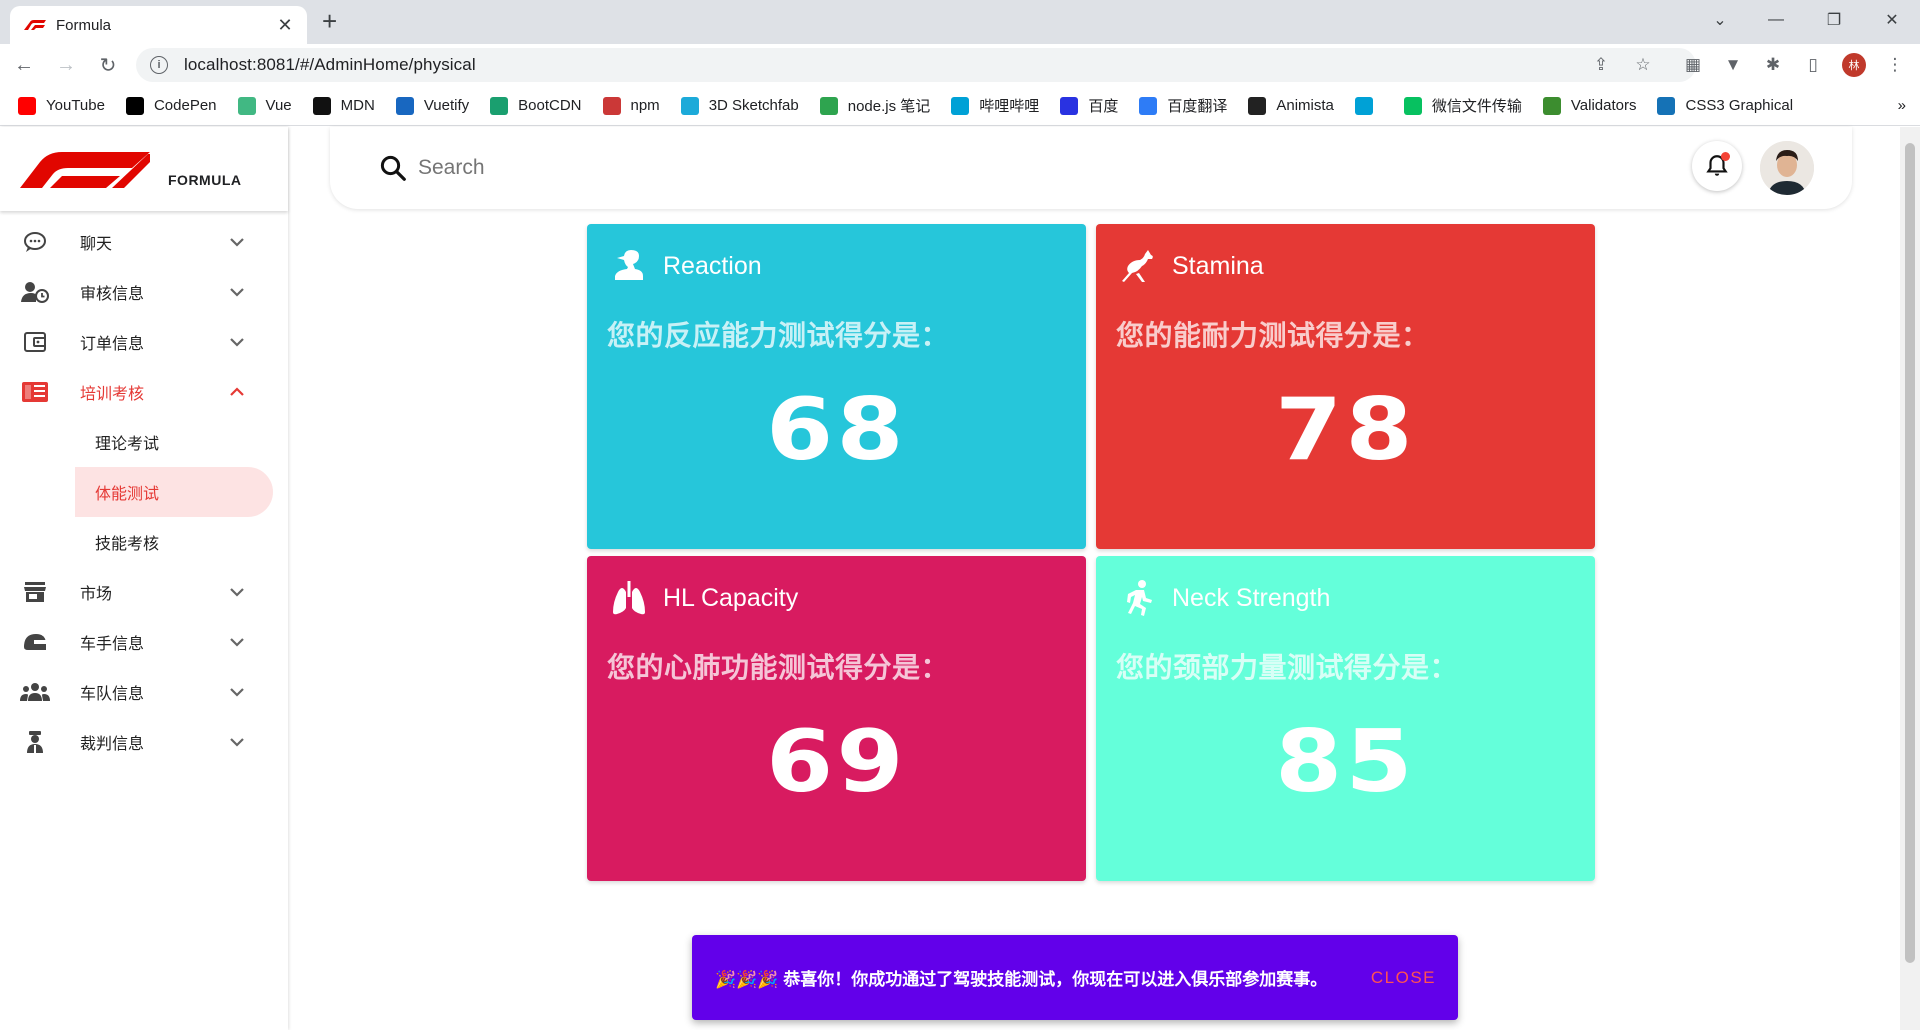  Describe the element at coordinates (645, 105) in the screenshot. I see `bookmark-label: npm` at that location.